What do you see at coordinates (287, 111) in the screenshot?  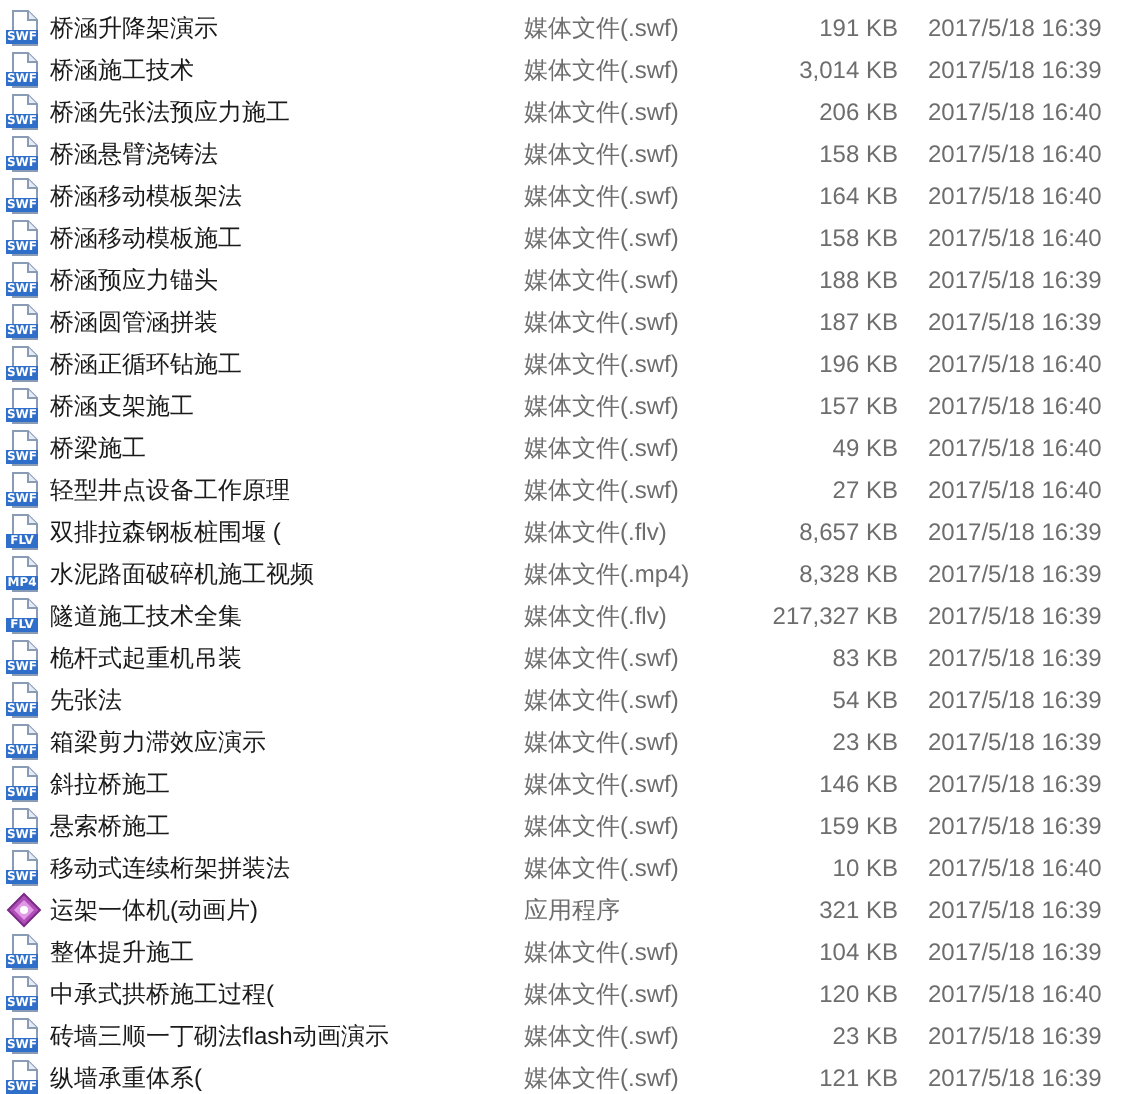 I see `file-name: 桥涵先张法预应力施工` at bounding box center [287, 111].